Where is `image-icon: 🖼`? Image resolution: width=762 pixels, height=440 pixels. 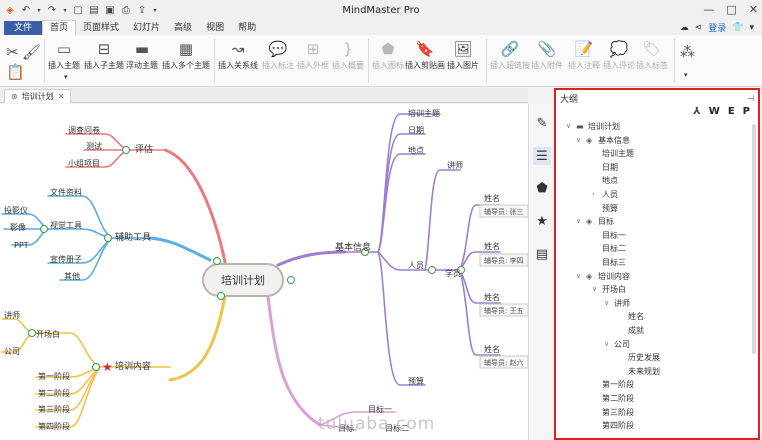 image-icon: 🖼 is located at coordinates (463, 49).